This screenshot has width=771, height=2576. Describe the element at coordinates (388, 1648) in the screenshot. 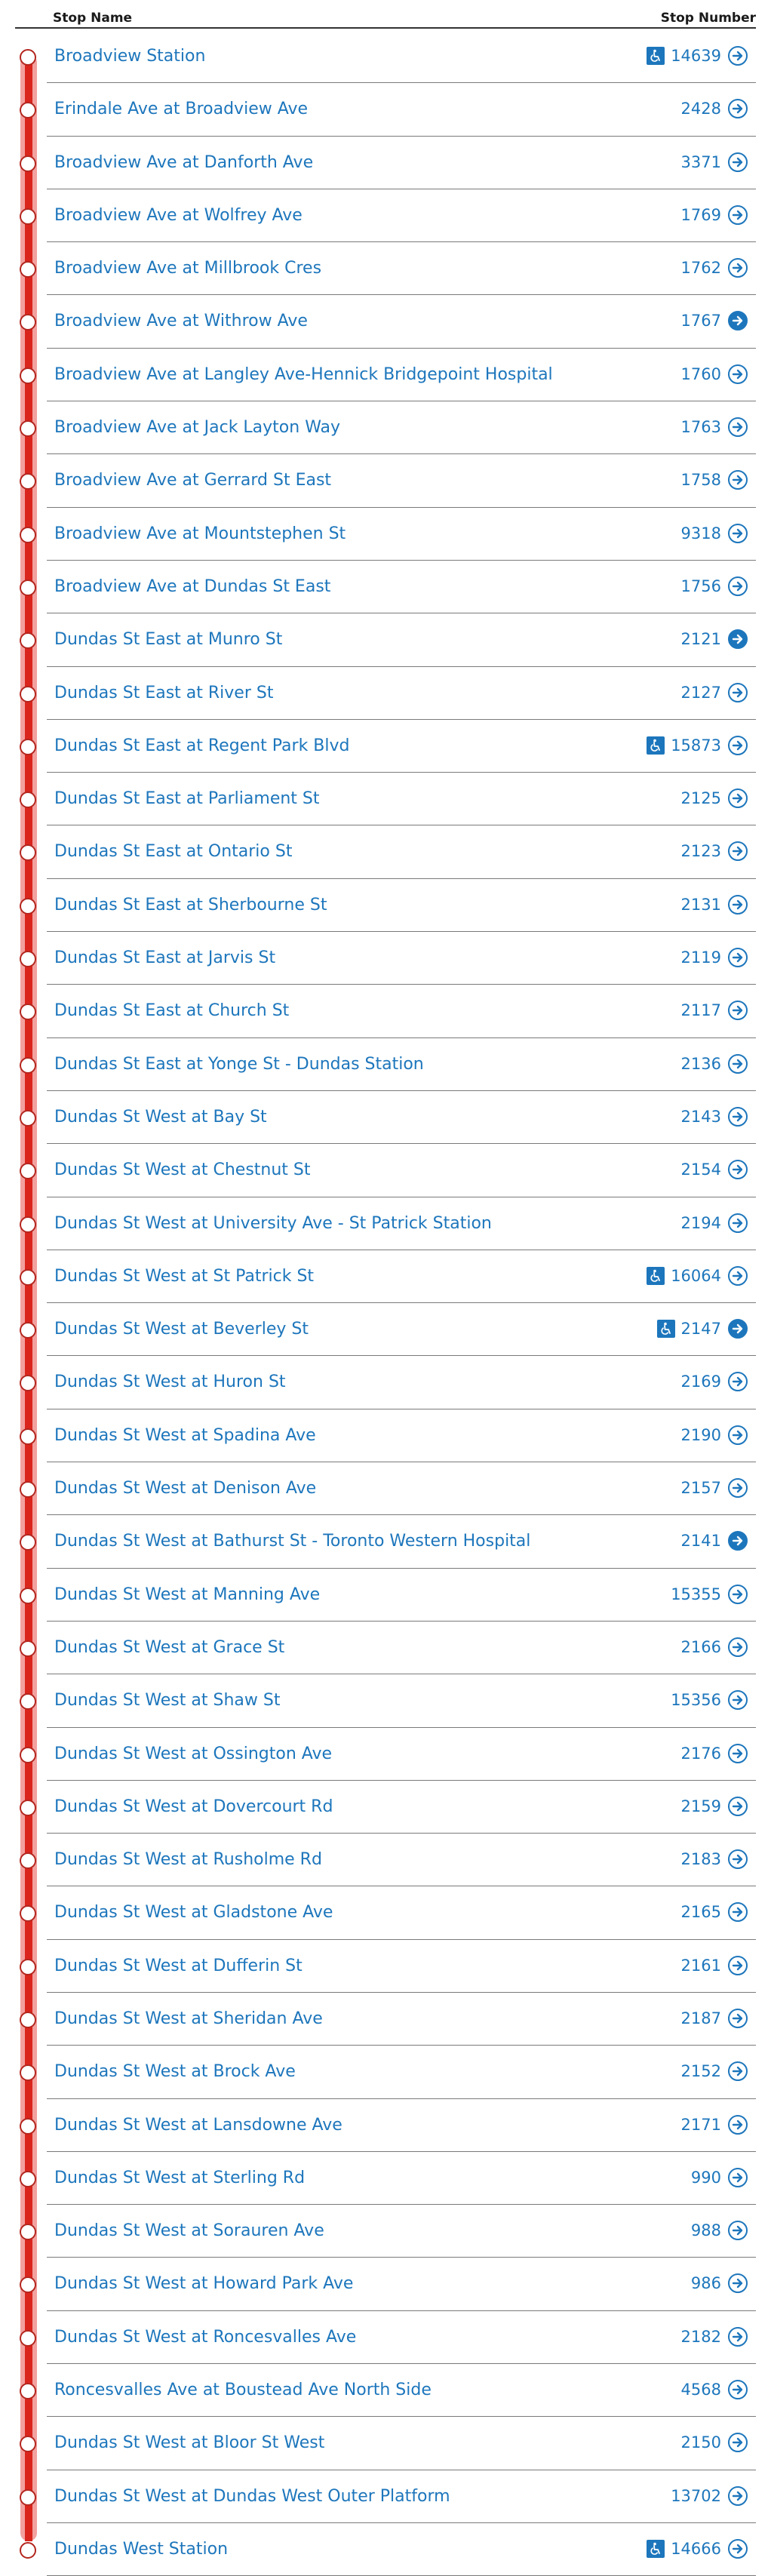

I see `stop-row: Dundas St West at Grace St 2166` at that location.